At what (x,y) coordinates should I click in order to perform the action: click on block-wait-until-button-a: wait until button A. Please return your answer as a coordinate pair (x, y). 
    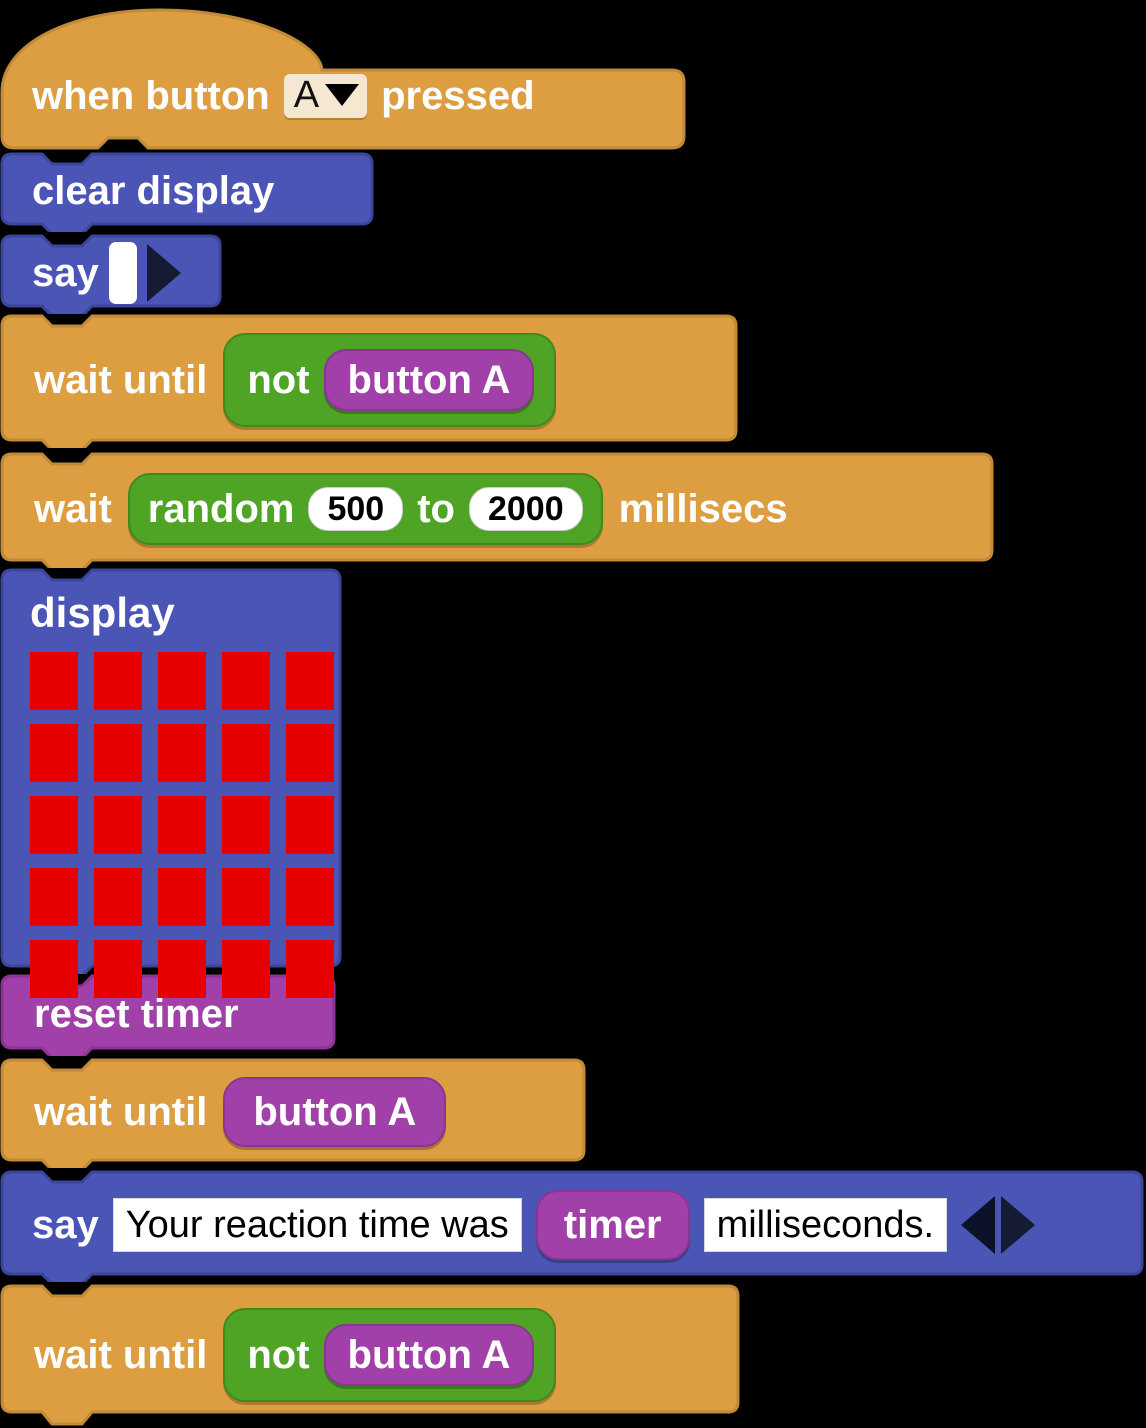
    Looking at the image, I should click on (294, 1112).